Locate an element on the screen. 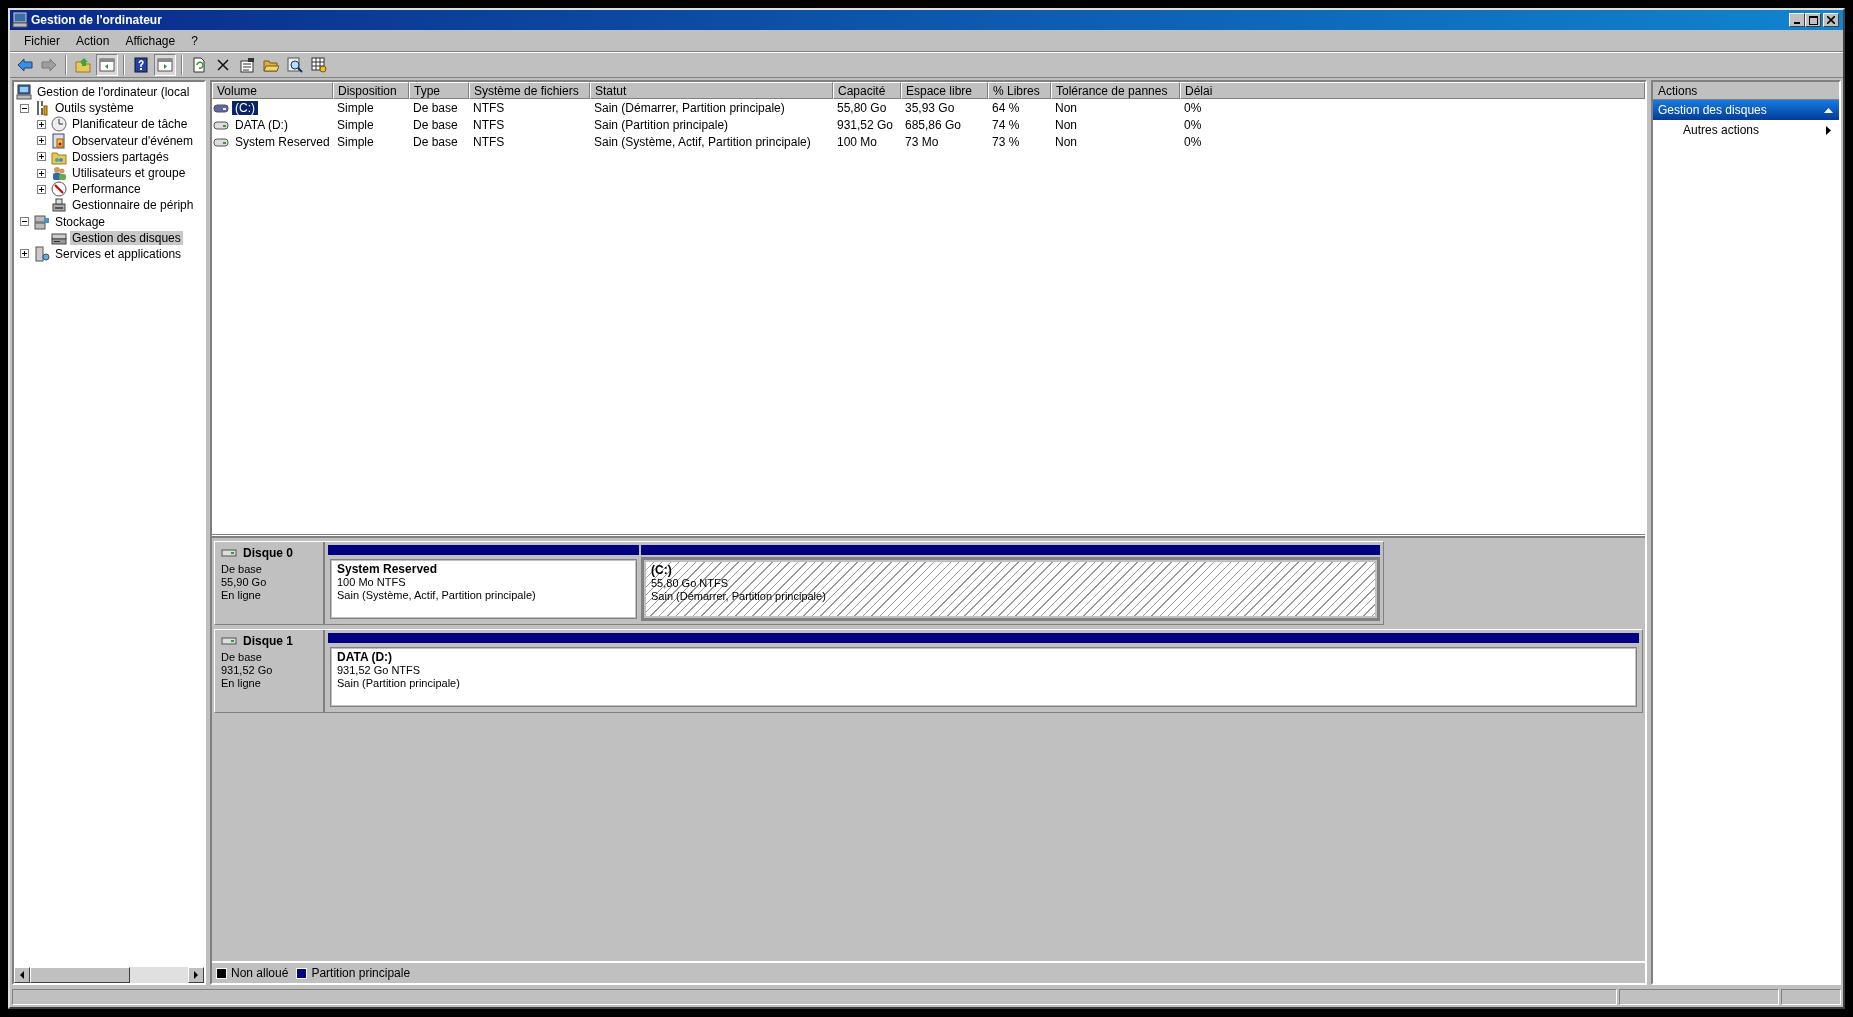 This screenshot has width=1853, height=1017. menu-item: Affichage is located at coordinates (150, 40).